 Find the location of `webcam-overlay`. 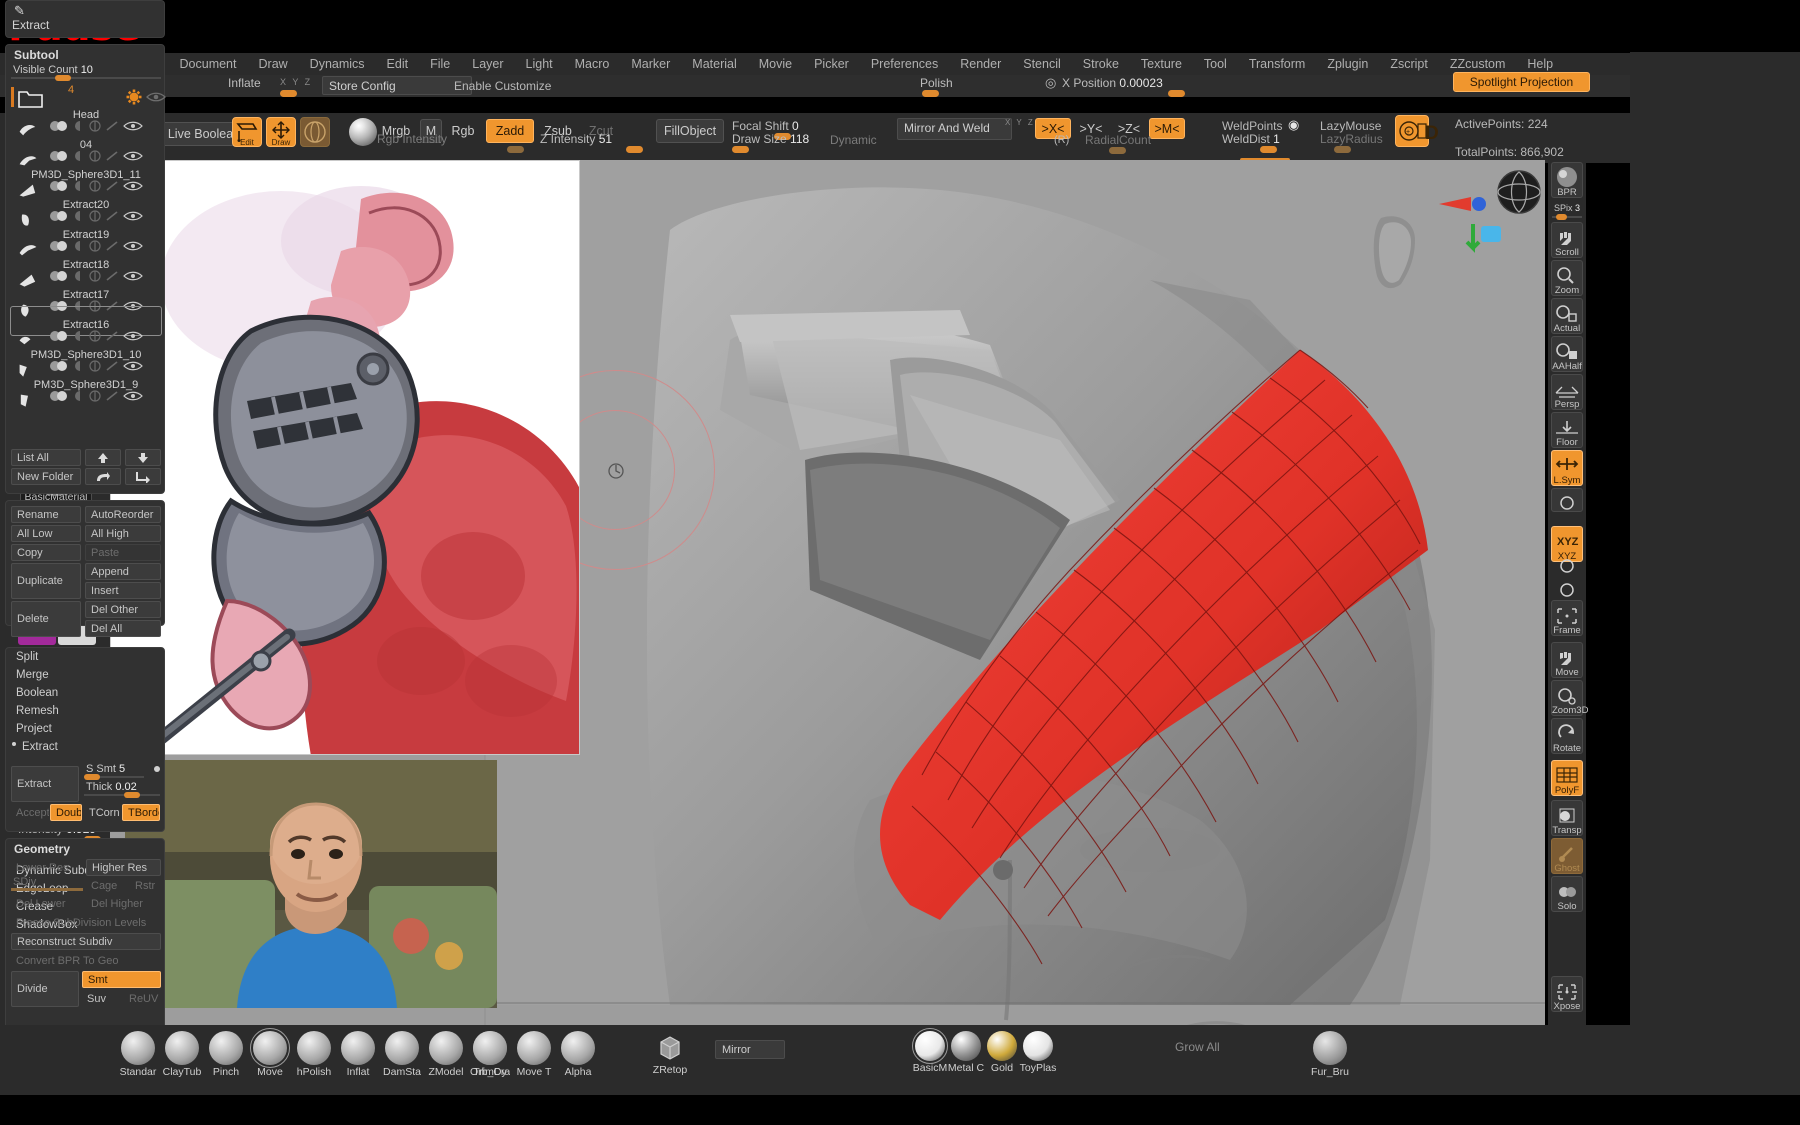

webcam-overlay is located at coordinates (311, 884).